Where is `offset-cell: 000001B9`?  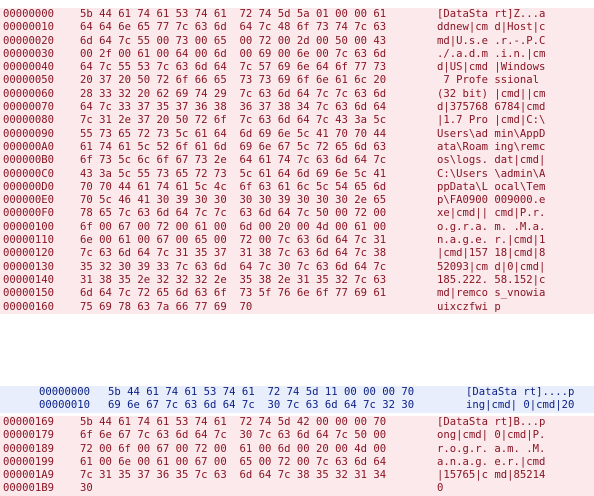
offset-cell: 000001B9 is located at coordinates (29, 488).